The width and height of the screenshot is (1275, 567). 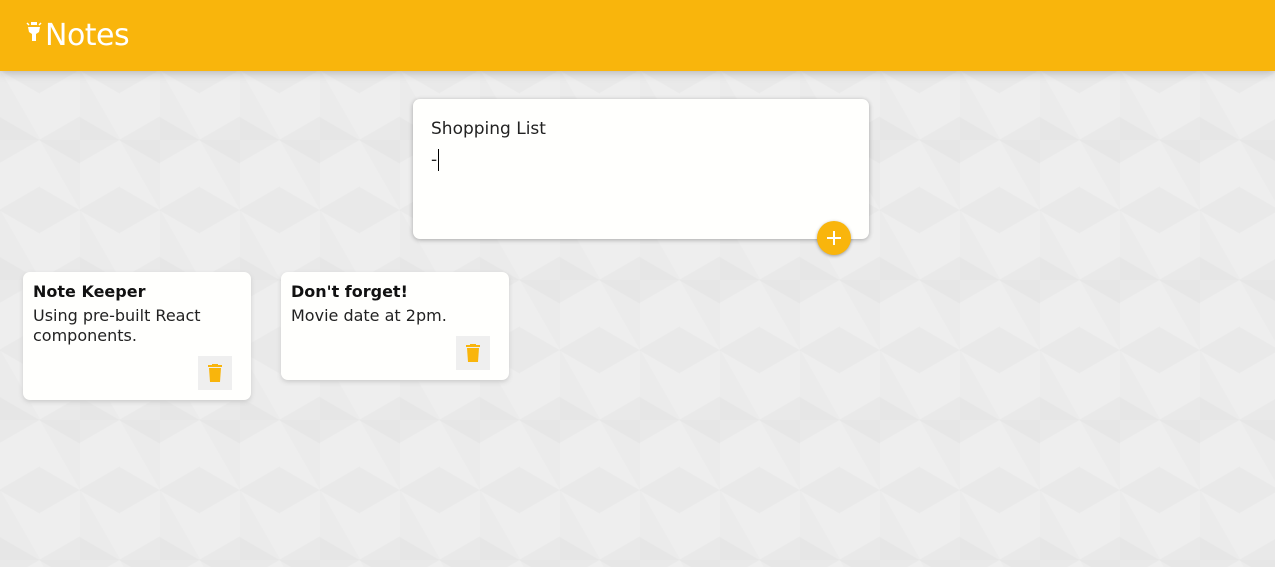 What do you see at coordinates (637, 35) in the screenshot?
I see `app-header: Notes` at bounding box center [637, 35].